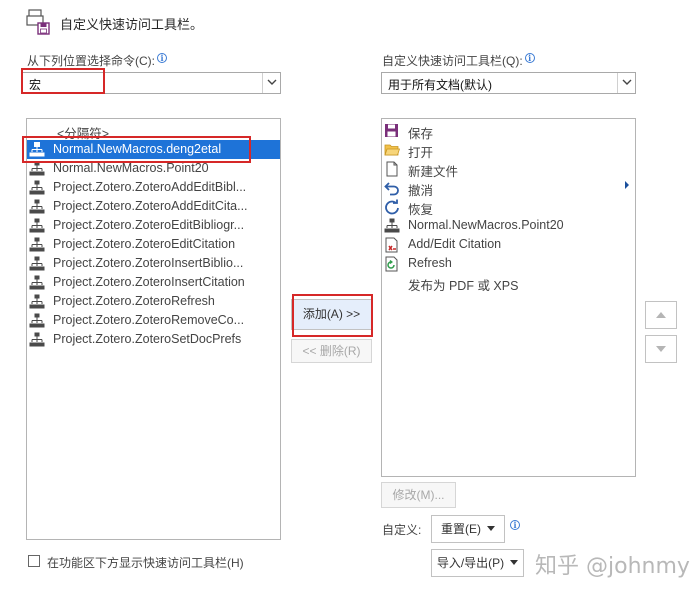 The image size is (690, 592). I want to click on folder-open-icon, so click(392, 150).